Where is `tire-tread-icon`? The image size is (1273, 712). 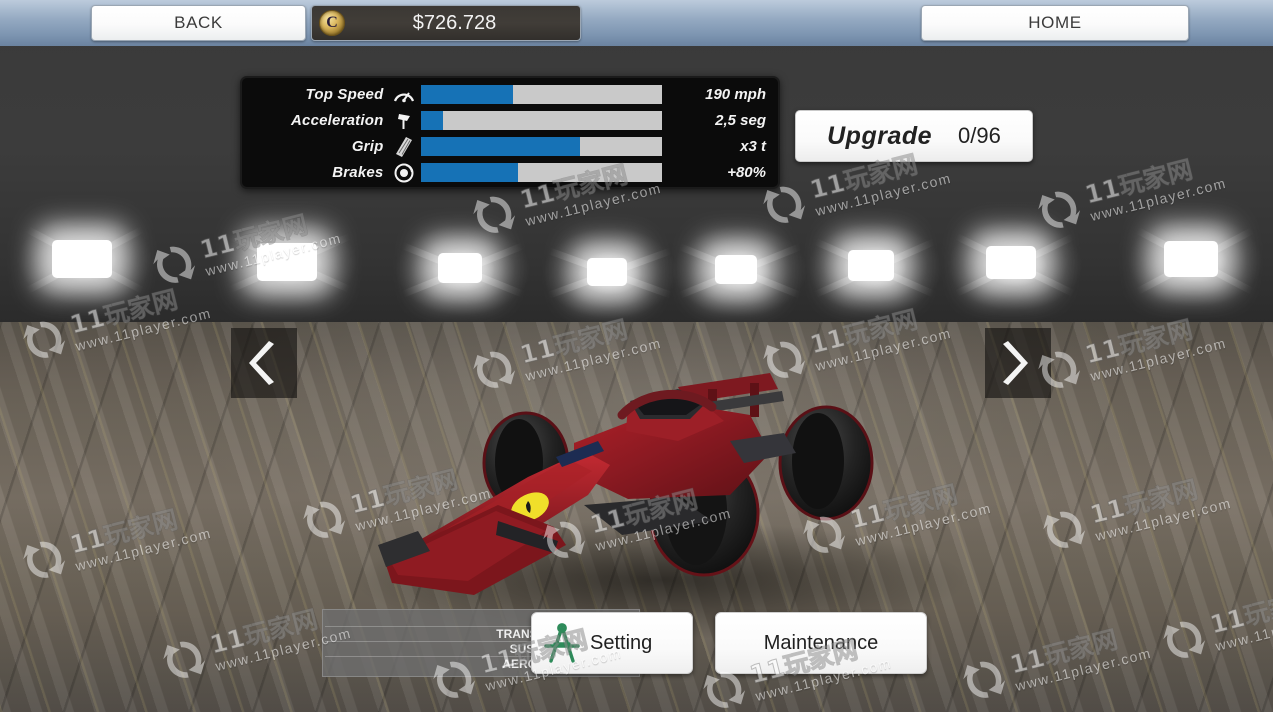 tire-tread-icon is located at coordinates (404, 147).